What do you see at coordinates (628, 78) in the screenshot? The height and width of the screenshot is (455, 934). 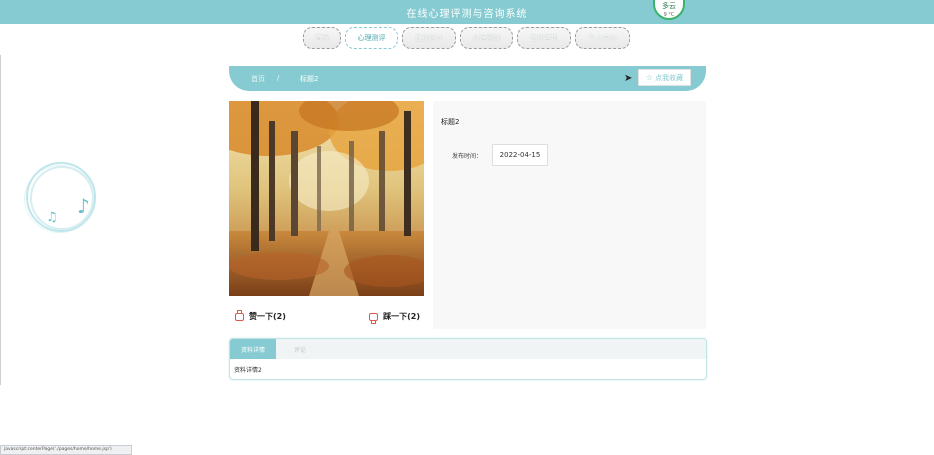 I see `mouse-cursor-icon: ➤` at bounding box center [628, 78].